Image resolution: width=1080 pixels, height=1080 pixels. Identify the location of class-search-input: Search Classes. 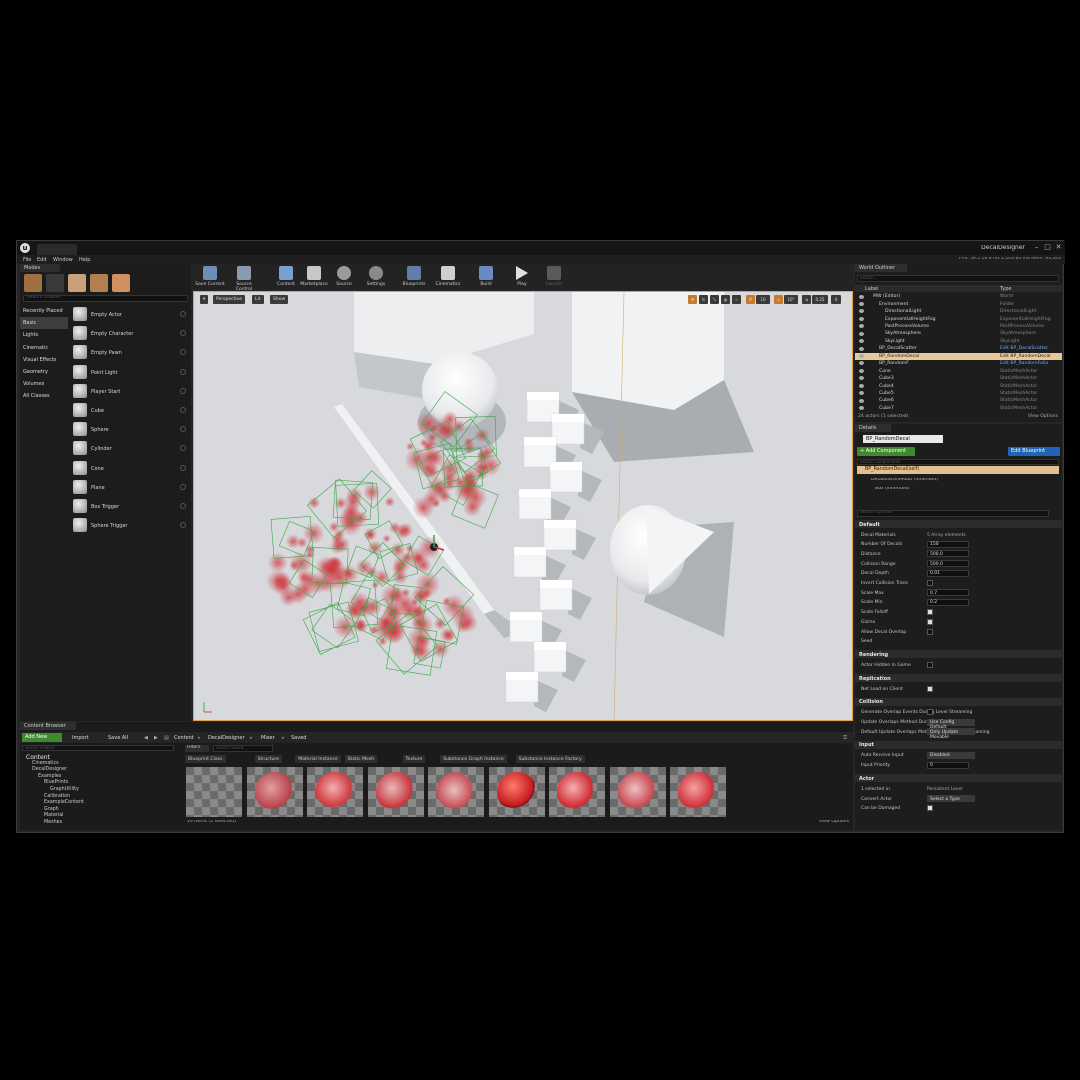
(105, 298).